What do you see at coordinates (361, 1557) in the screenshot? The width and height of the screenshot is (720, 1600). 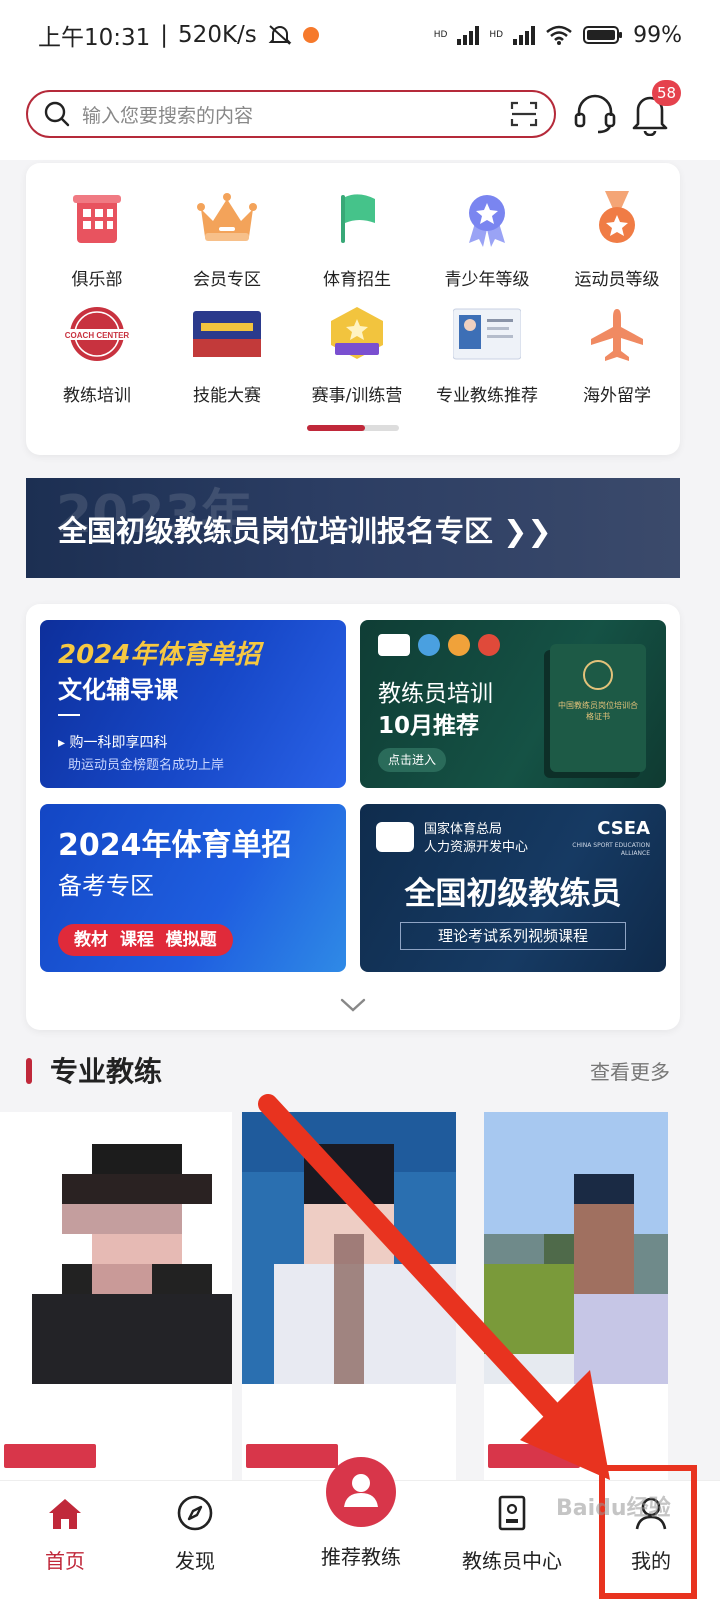 I see `nav-label: 推荐教练` at bounding box center [361, 1557].